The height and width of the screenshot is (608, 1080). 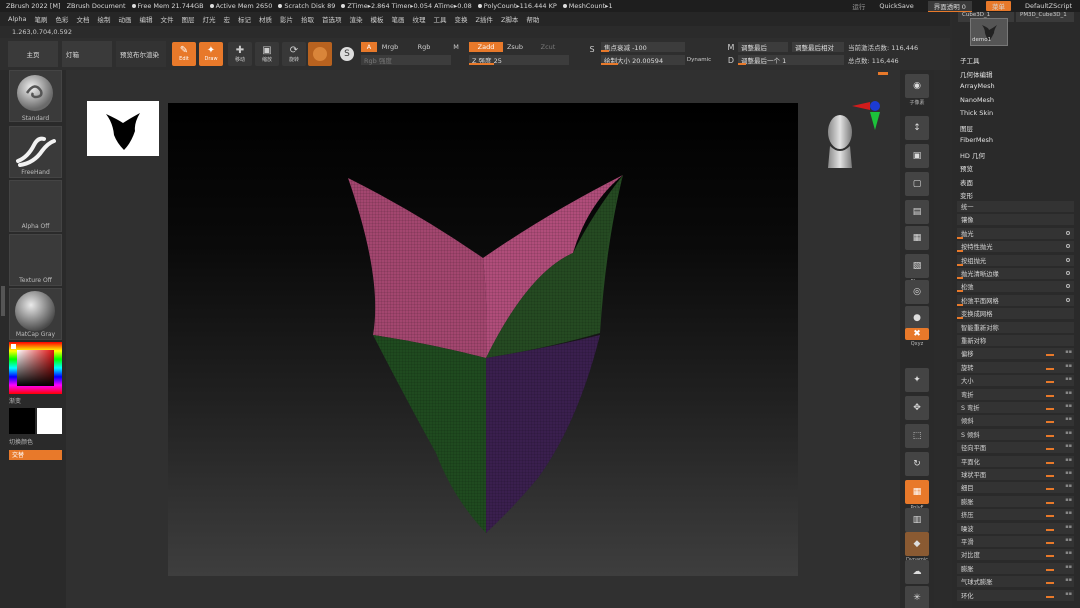 What do you see at coordinates (548, 47) in the screenshot?
I see `zcut-toggle: Zcut` at bounding box center [548, 47].